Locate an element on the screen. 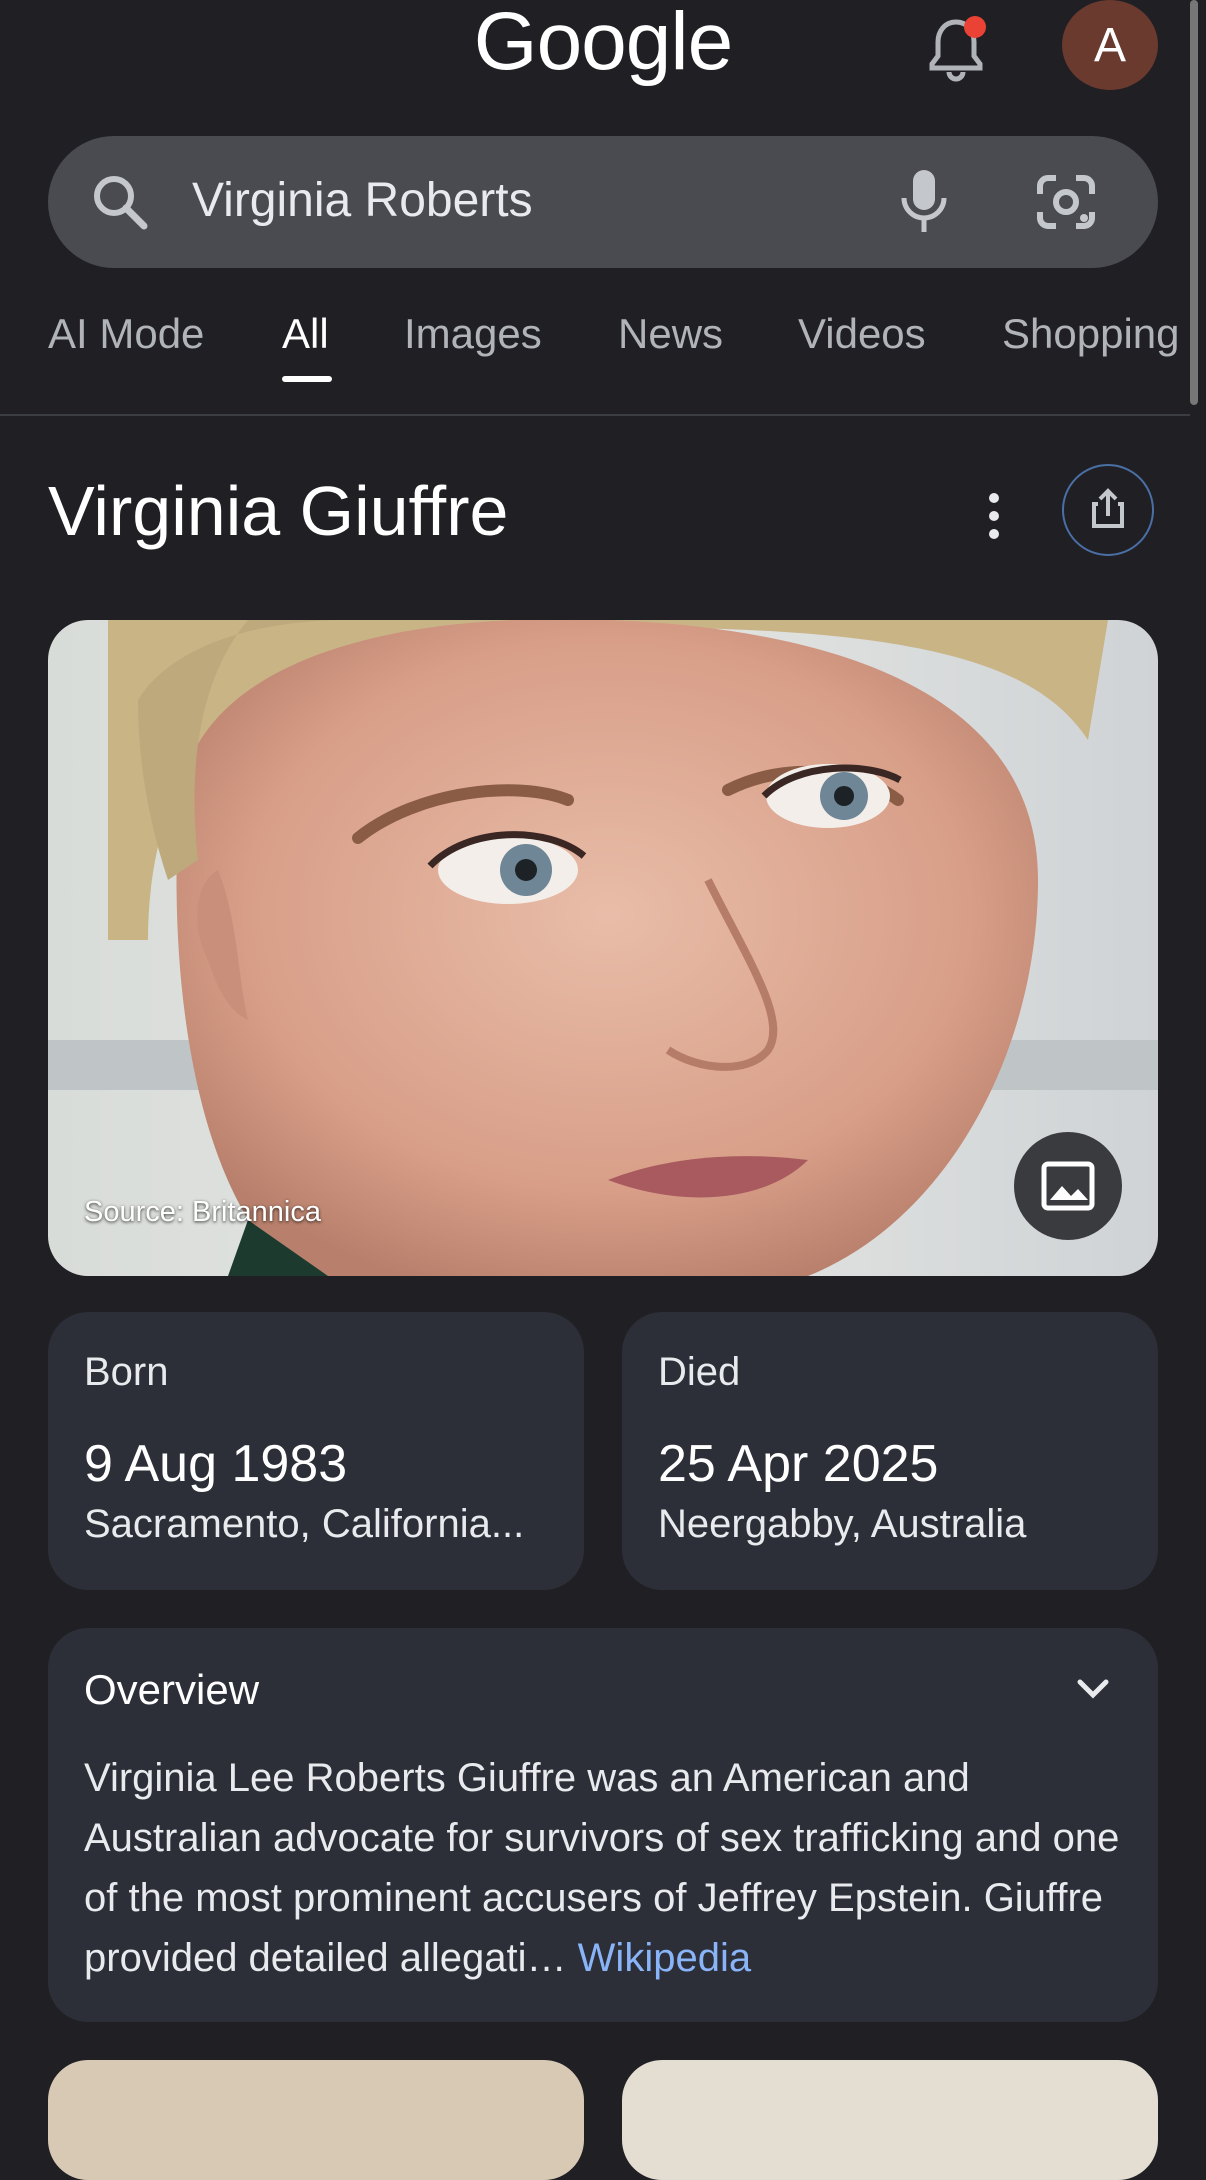 This screenshot has width=1206, height=2180. entity-title: Virginia Giuffre is located at coordinates (278, 511).